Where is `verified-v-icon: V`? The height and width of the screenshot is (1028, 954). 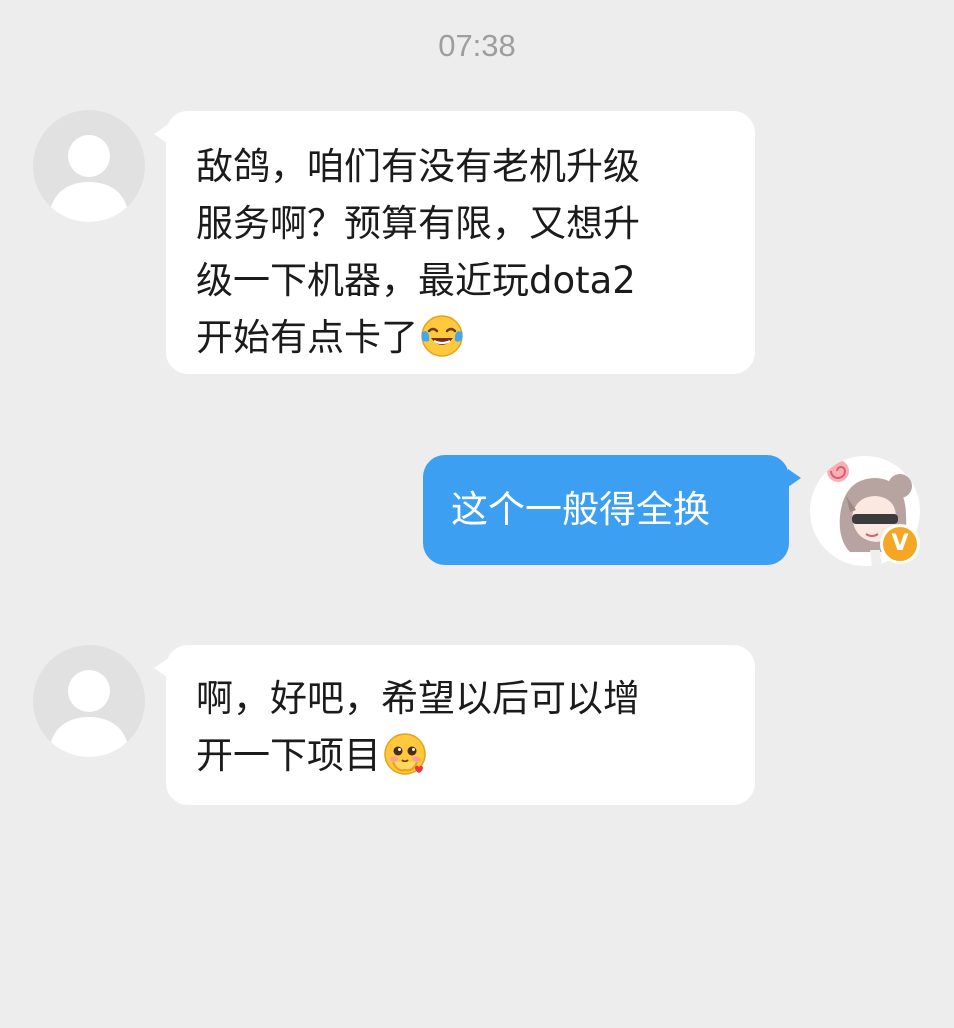
verified-v-icon: V is located at coordinates (900, 544).